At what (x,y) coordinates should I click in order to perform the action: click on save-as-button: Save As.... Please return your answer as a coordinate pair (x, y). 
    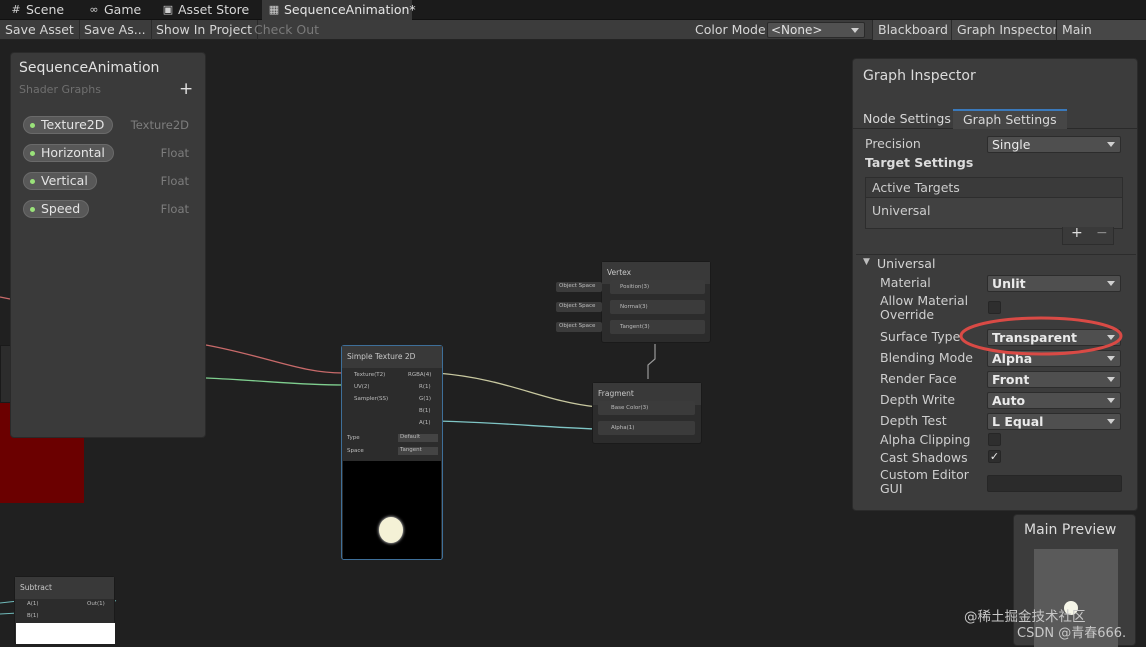
    Looking at the image, I should click on (115, 30).